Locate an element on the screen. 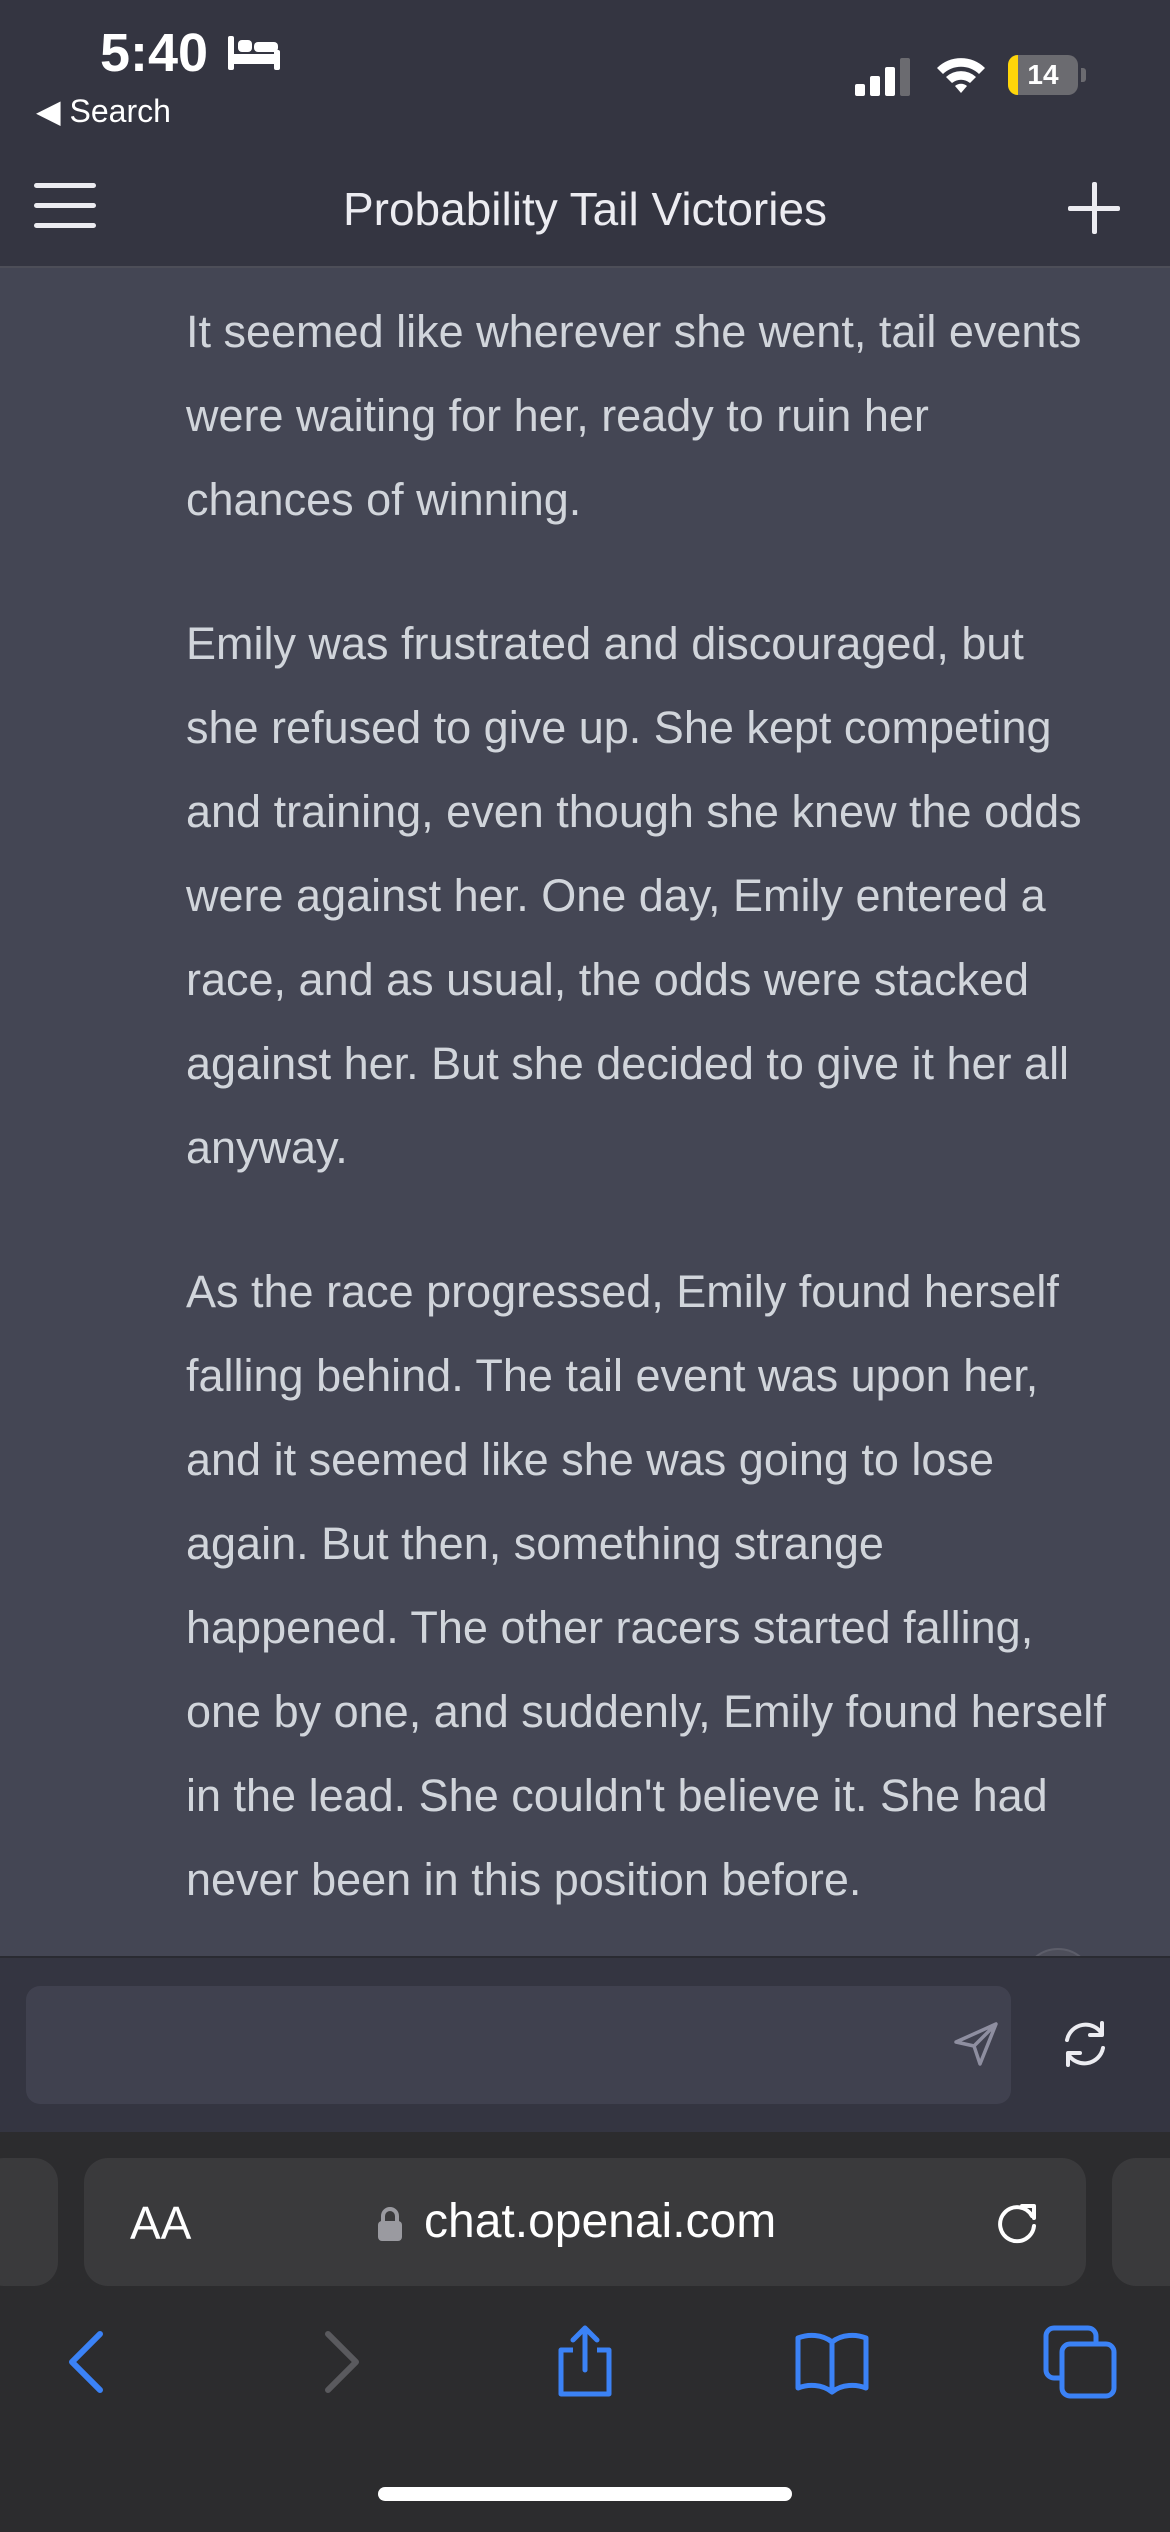 The image size is (1170, 2532). battery-indicator: 14 is located at coordinates (1048, 76).